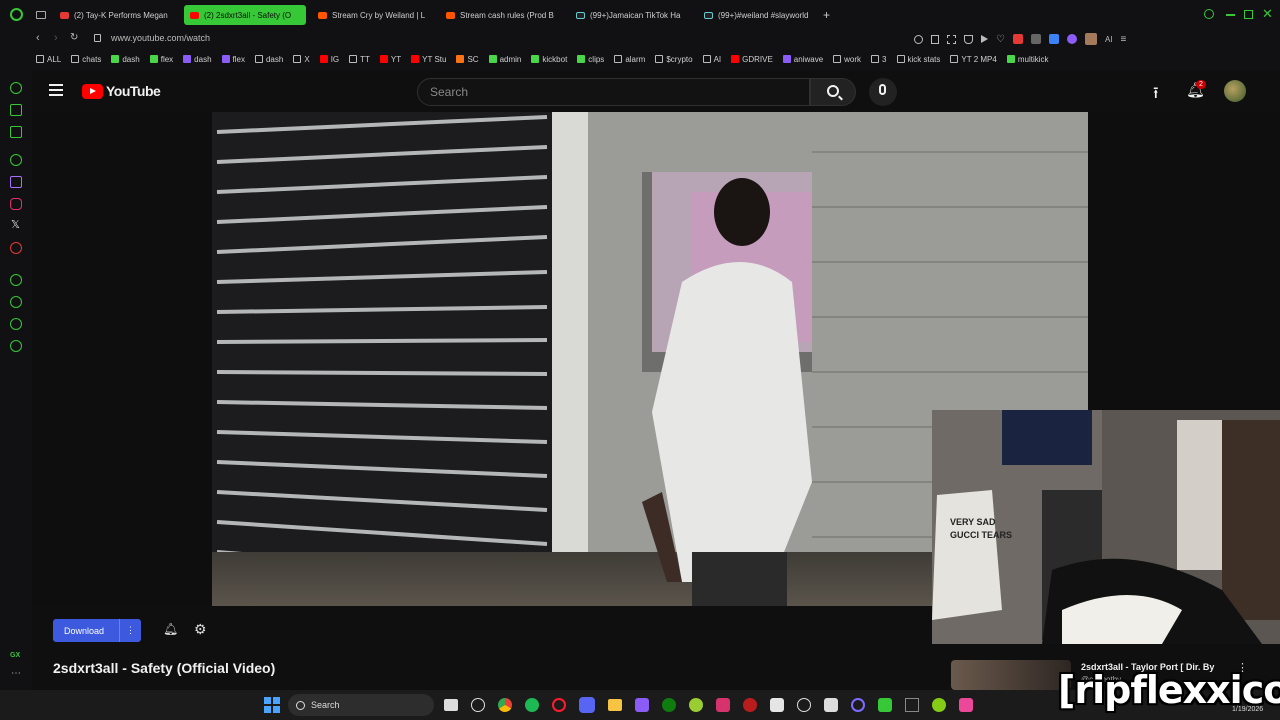  What do you see at coordinates (170, 629) in the screenshot?
I see `notify-bell-icon: 🔔︎` at bounding box center [170, 629].